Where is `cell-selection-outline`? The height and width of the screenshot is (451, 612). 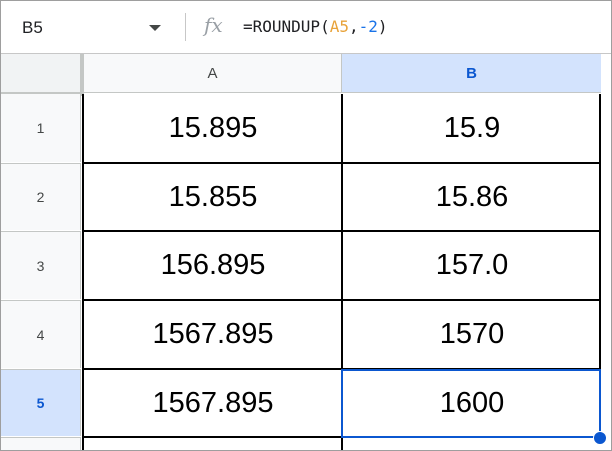 cell-selection-outline is located at coordinates (471, 403).